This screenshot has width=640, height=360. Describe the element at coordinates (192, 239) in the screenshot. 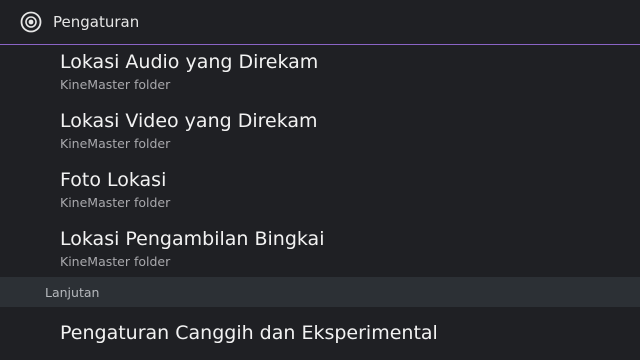

I see `setting-title: Lokasi Pengambilan Bingkai` at that location.